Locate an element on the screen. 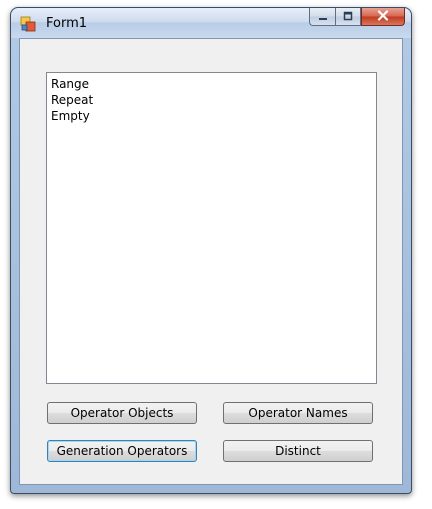  list-item: Empty is located at coordinates (211, 116).